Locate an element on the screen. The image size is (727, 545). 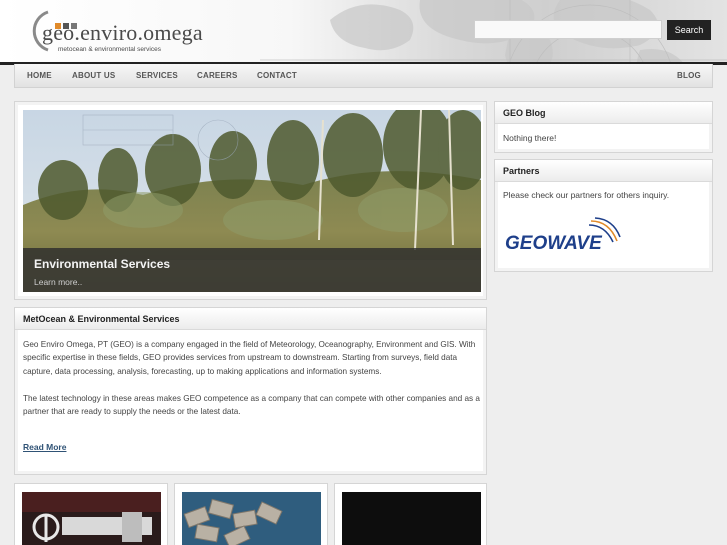
hero-caption: Environmental Services Learn more.. is located at coordinates (252, 270).